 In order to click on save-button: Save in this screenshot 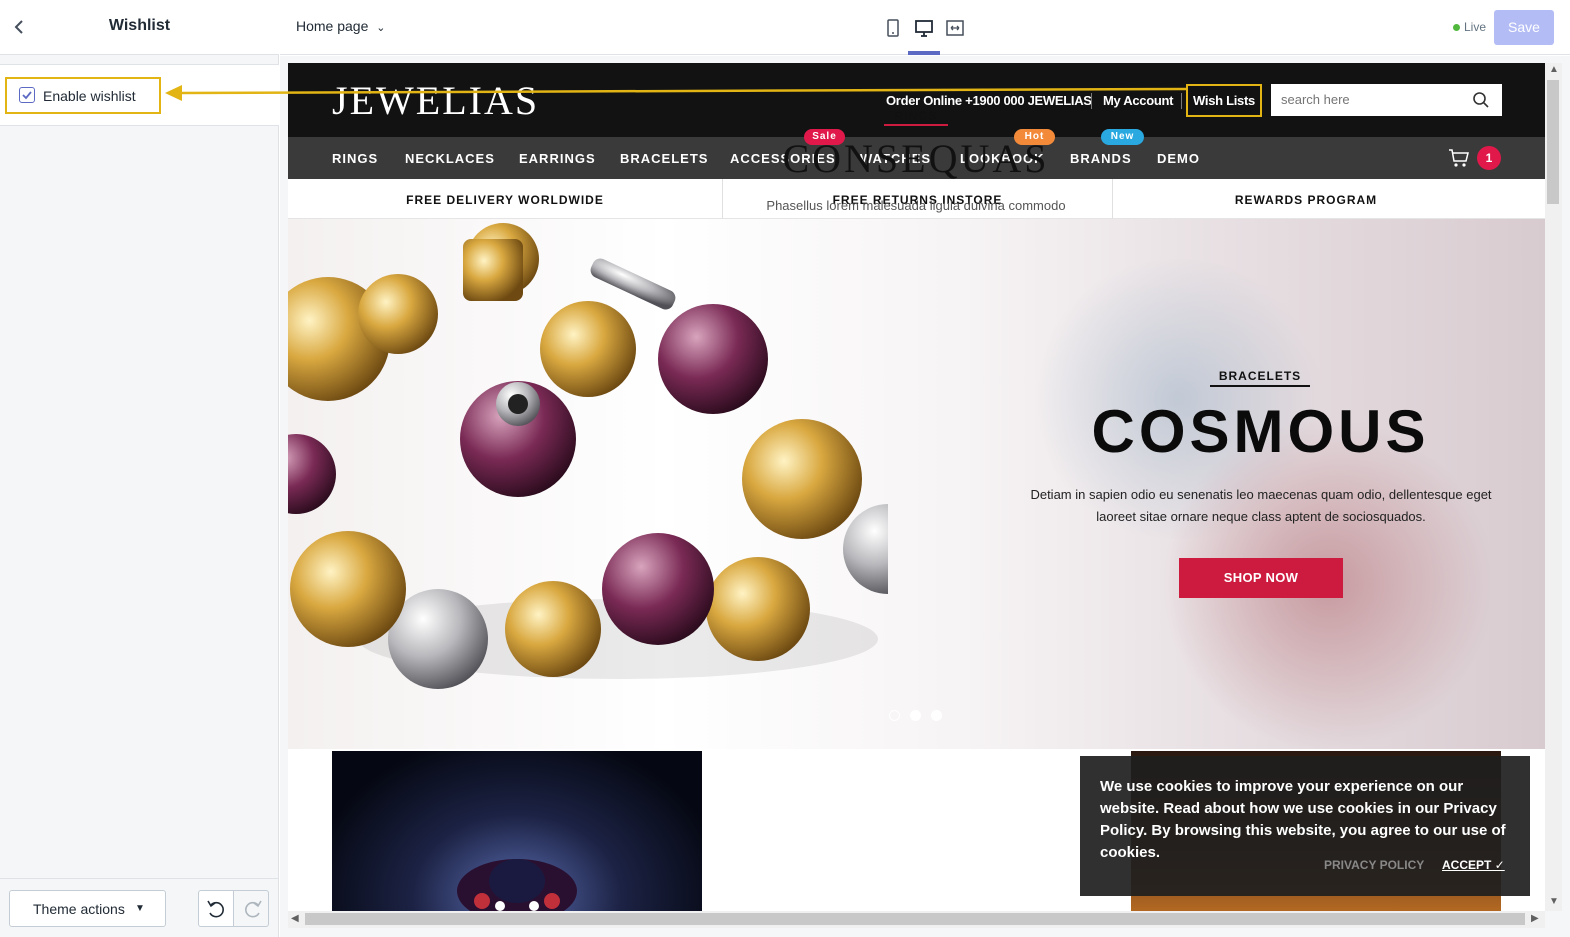, I will do `click(1524, 27)`.